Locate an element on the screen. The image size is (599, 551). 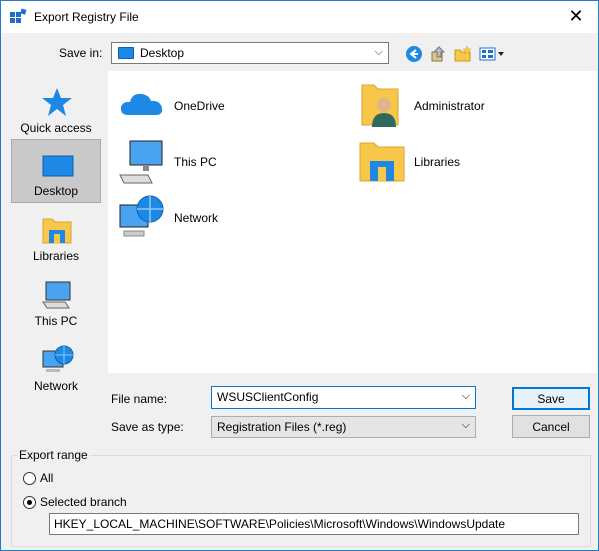
view-menu-icon is located at coordinates (491, 54).